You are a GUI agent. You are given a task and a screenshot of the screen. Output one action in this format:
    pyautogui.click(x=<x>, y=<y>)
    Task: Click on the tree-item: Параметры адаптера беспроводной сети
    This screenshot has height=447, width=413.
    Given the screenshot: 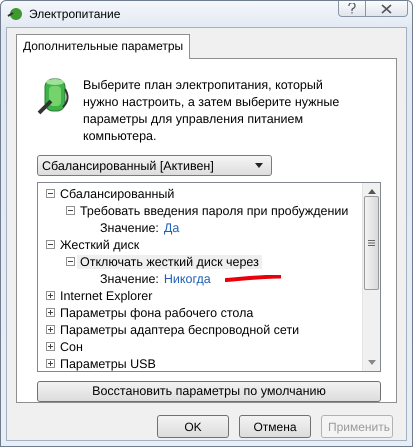 What is the action you would take?
    pyautogui.click(x=179, y=329)
    